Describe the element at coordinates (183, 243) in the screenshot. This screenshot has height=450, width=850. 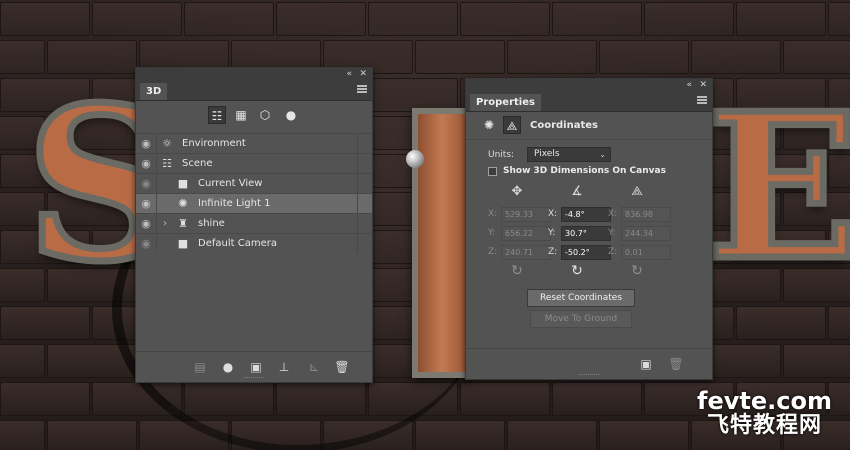
I see `camera-icon: ■` at that location.